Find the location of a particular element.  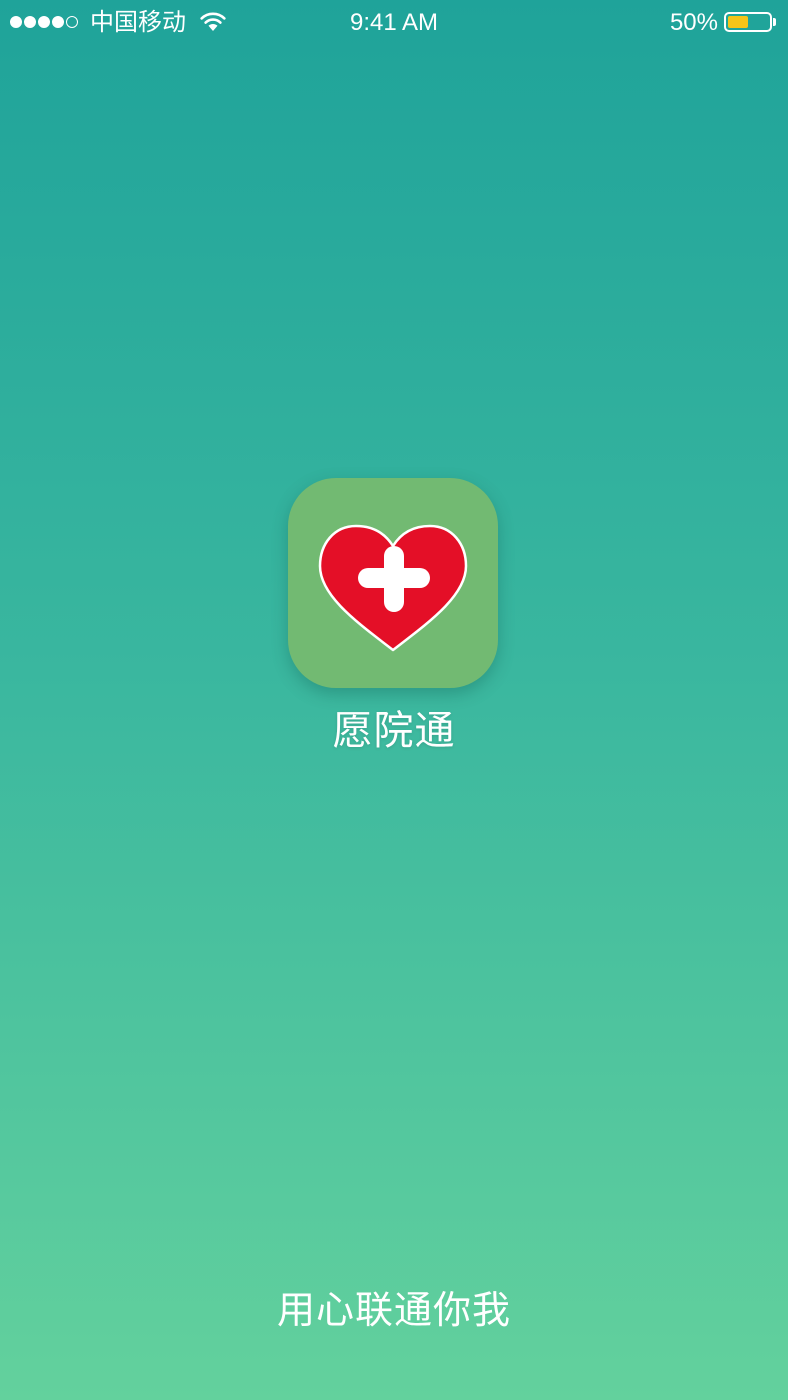

status-bar: 中国移动 9:41 AM 50% is located at coordinates (394, 23).